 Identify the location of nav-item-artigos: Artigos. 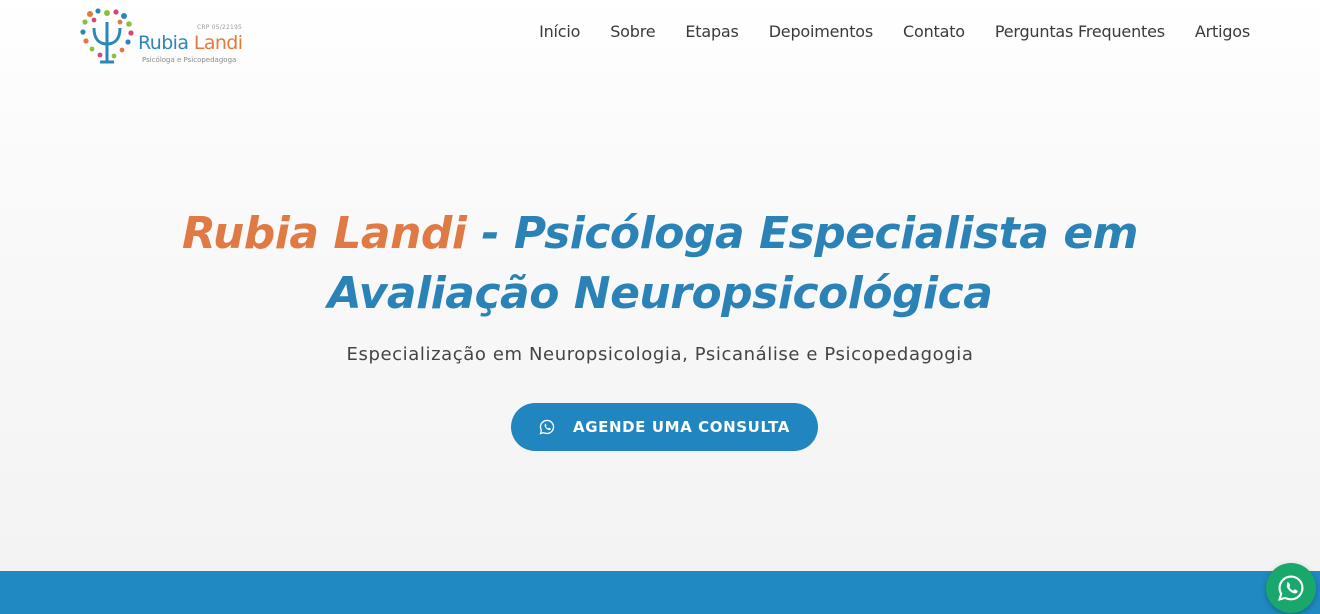
(1222, 31).